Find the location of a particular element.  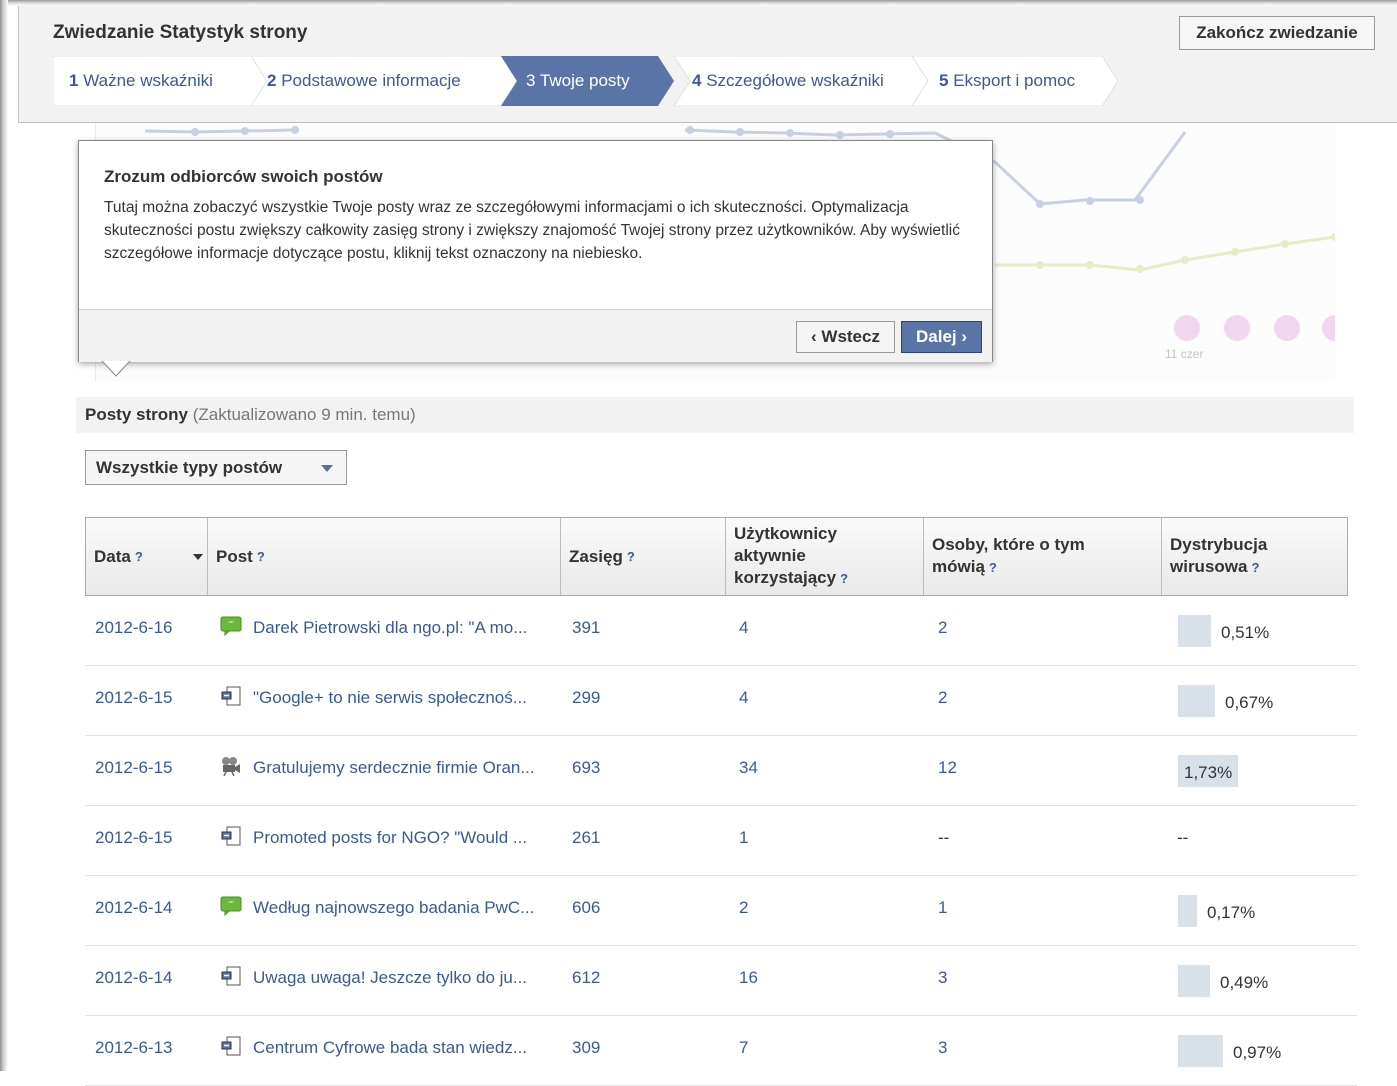

viral-distribution-value: 0,49% is located at coordinates (1244, 982).